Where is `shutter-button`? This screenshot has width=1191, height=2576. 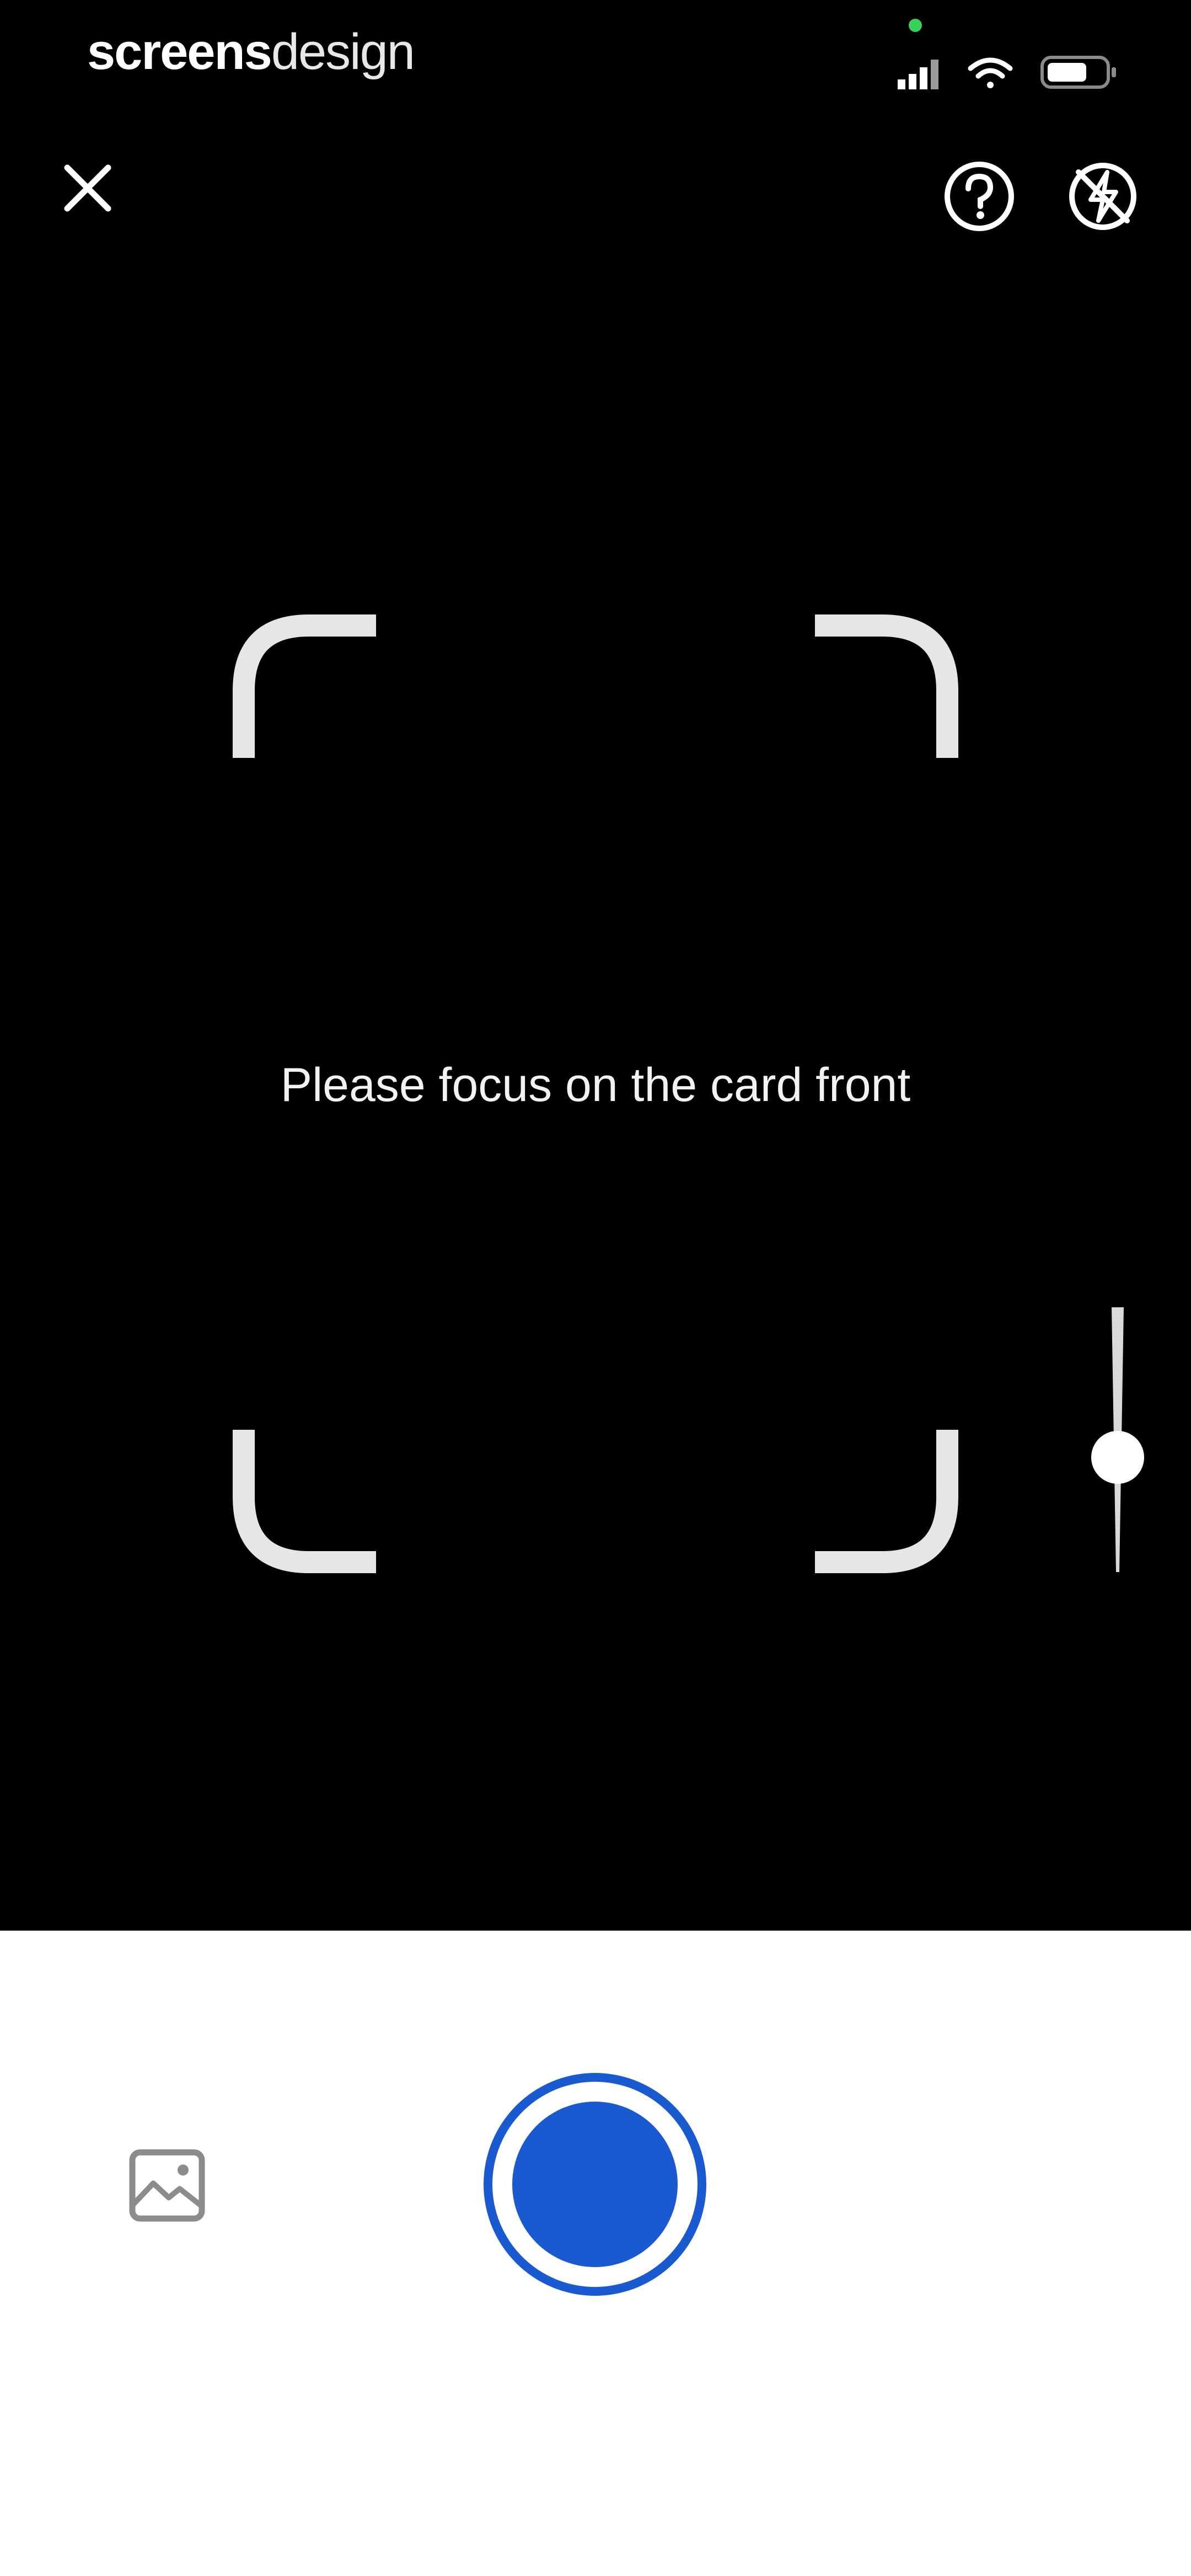
shutter-button is located at coordinates (595, 2184).